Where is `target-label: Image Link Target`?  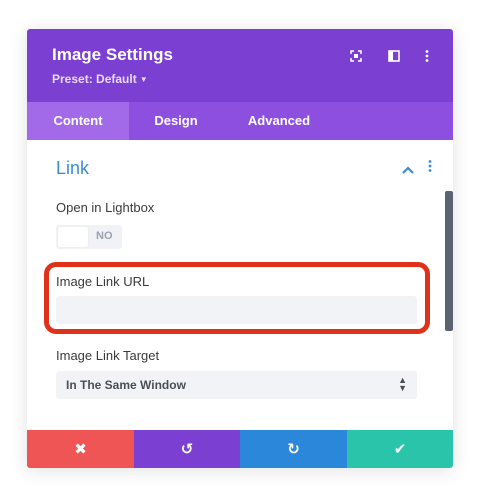
target-label: Image Link Target is located at coordinates (108, 355).